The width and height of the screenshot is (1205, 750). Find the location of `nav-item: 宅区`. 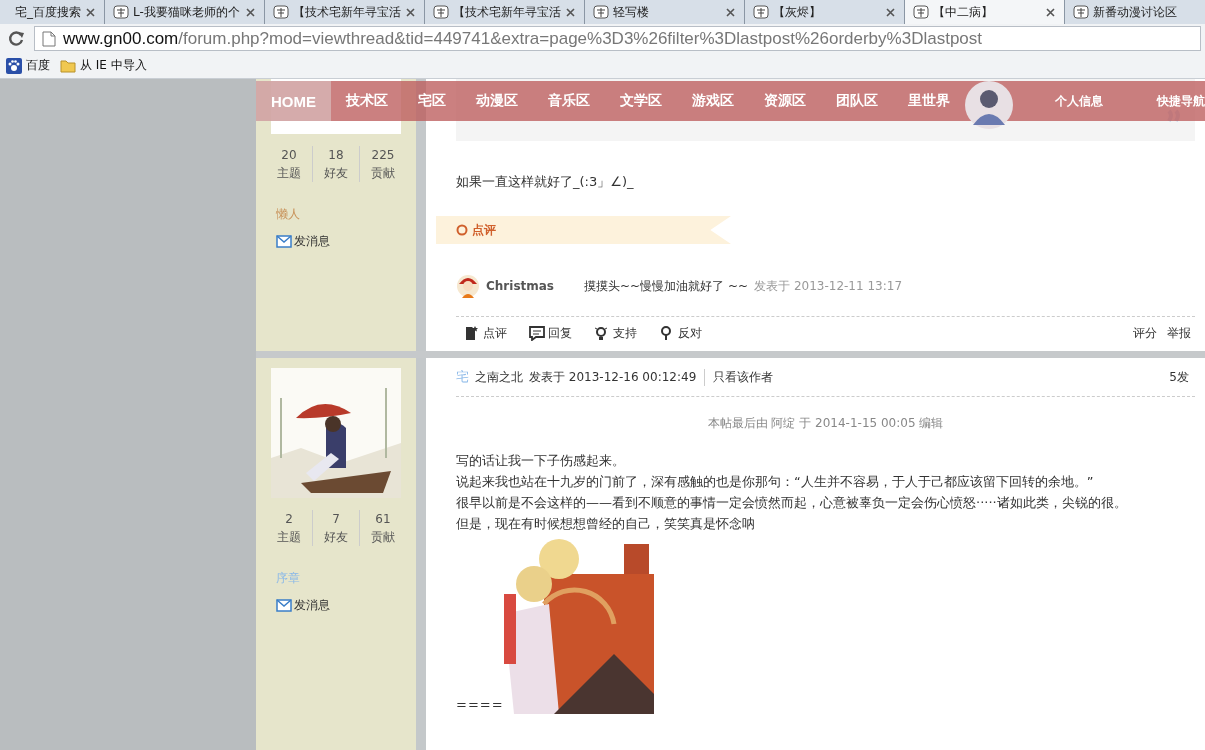

nav-item: 宅区 is located at coordinates (432, 101).